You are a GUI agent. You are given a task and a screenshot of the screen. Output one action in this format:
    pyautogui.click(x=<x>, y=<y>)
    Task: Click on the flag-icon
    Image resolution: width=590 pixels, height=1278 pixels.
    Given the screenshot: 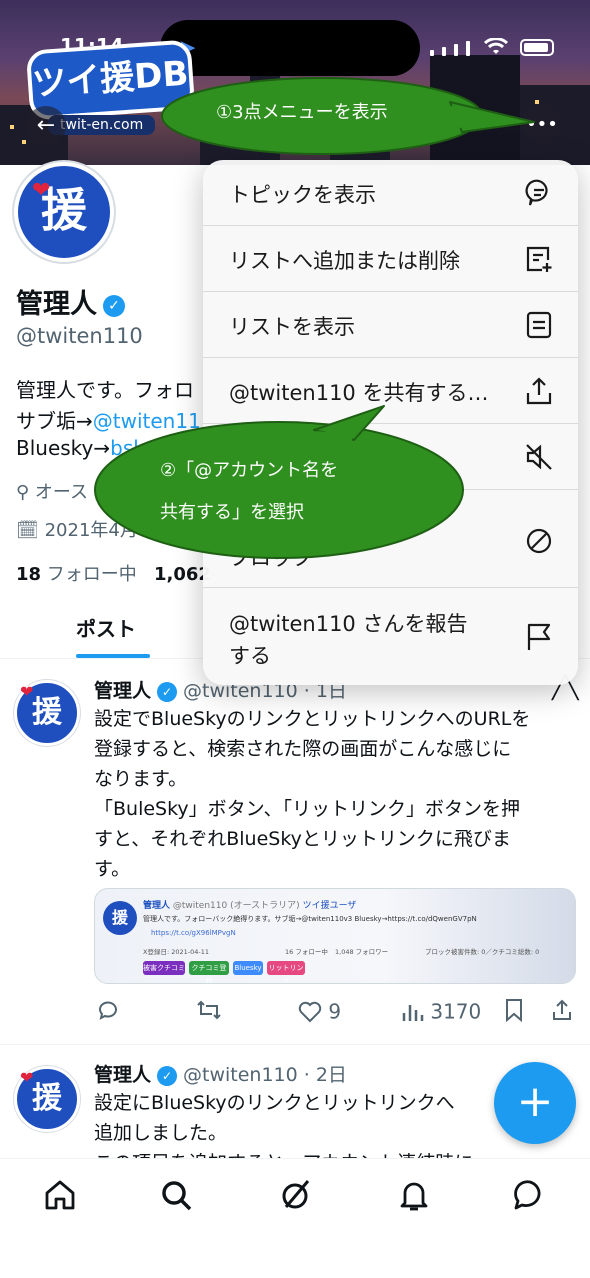 What is the action you would take?
    pyautogui.click(x=539, y=636)
    